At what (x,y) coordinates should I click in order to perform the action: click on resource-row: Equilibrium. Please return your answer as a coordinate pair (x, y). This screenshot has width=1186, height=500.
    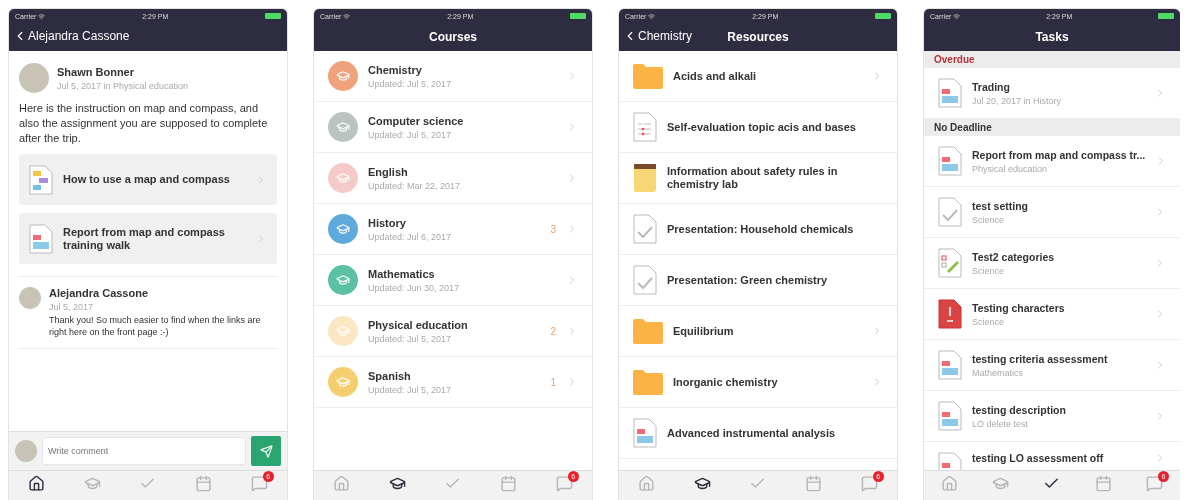
    Looking at the image, I should click on (758, 331).